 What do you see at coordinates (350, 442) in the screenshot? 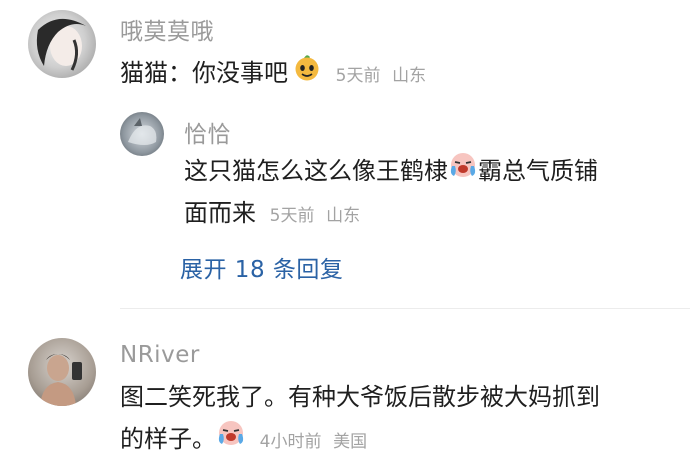
I see `comment-location: 美国` at bounding box center [350, 442].